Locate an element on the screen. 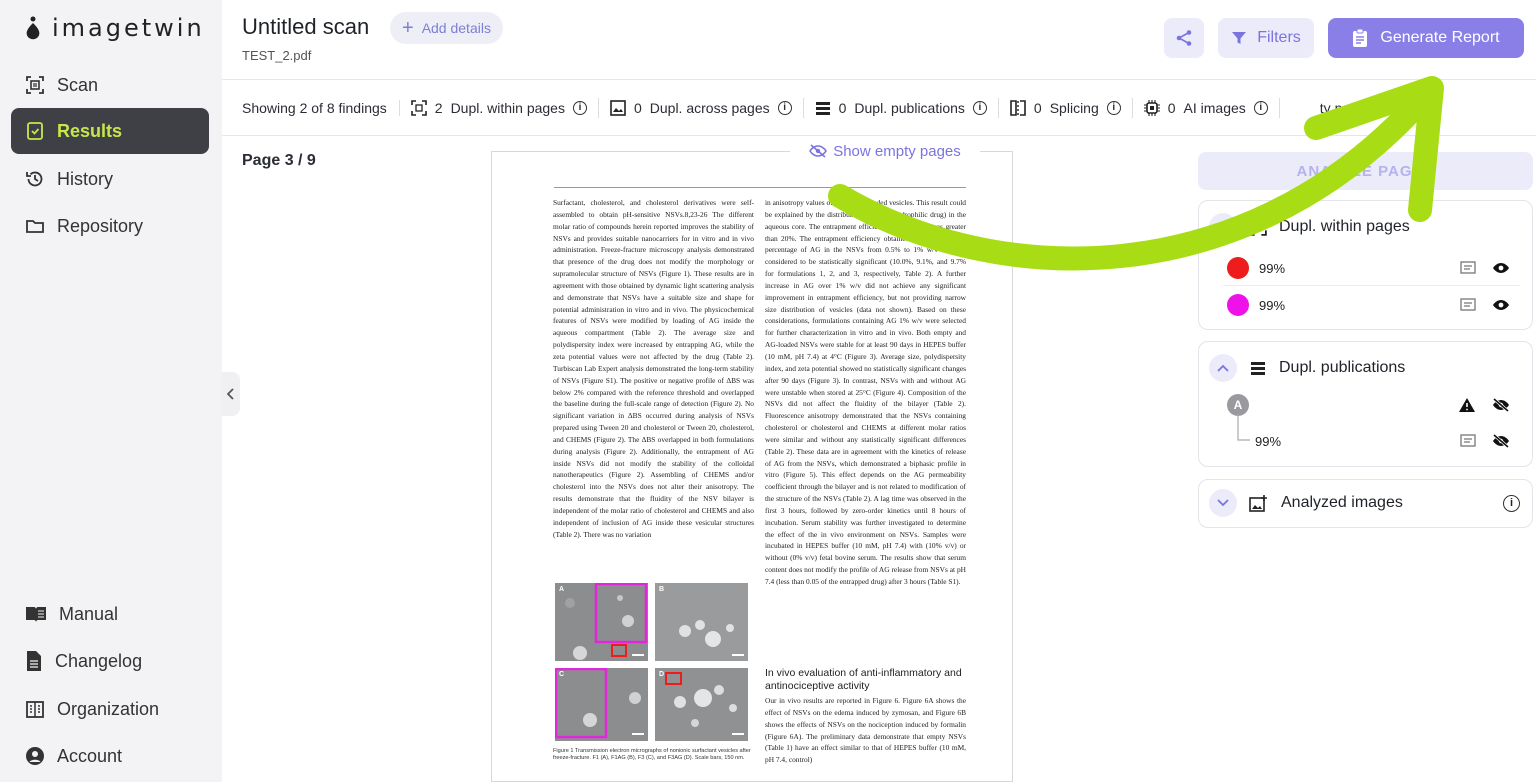 This screenshot has width=1536, height=782. finding-color-dot is located at coordinates (1238, 305).